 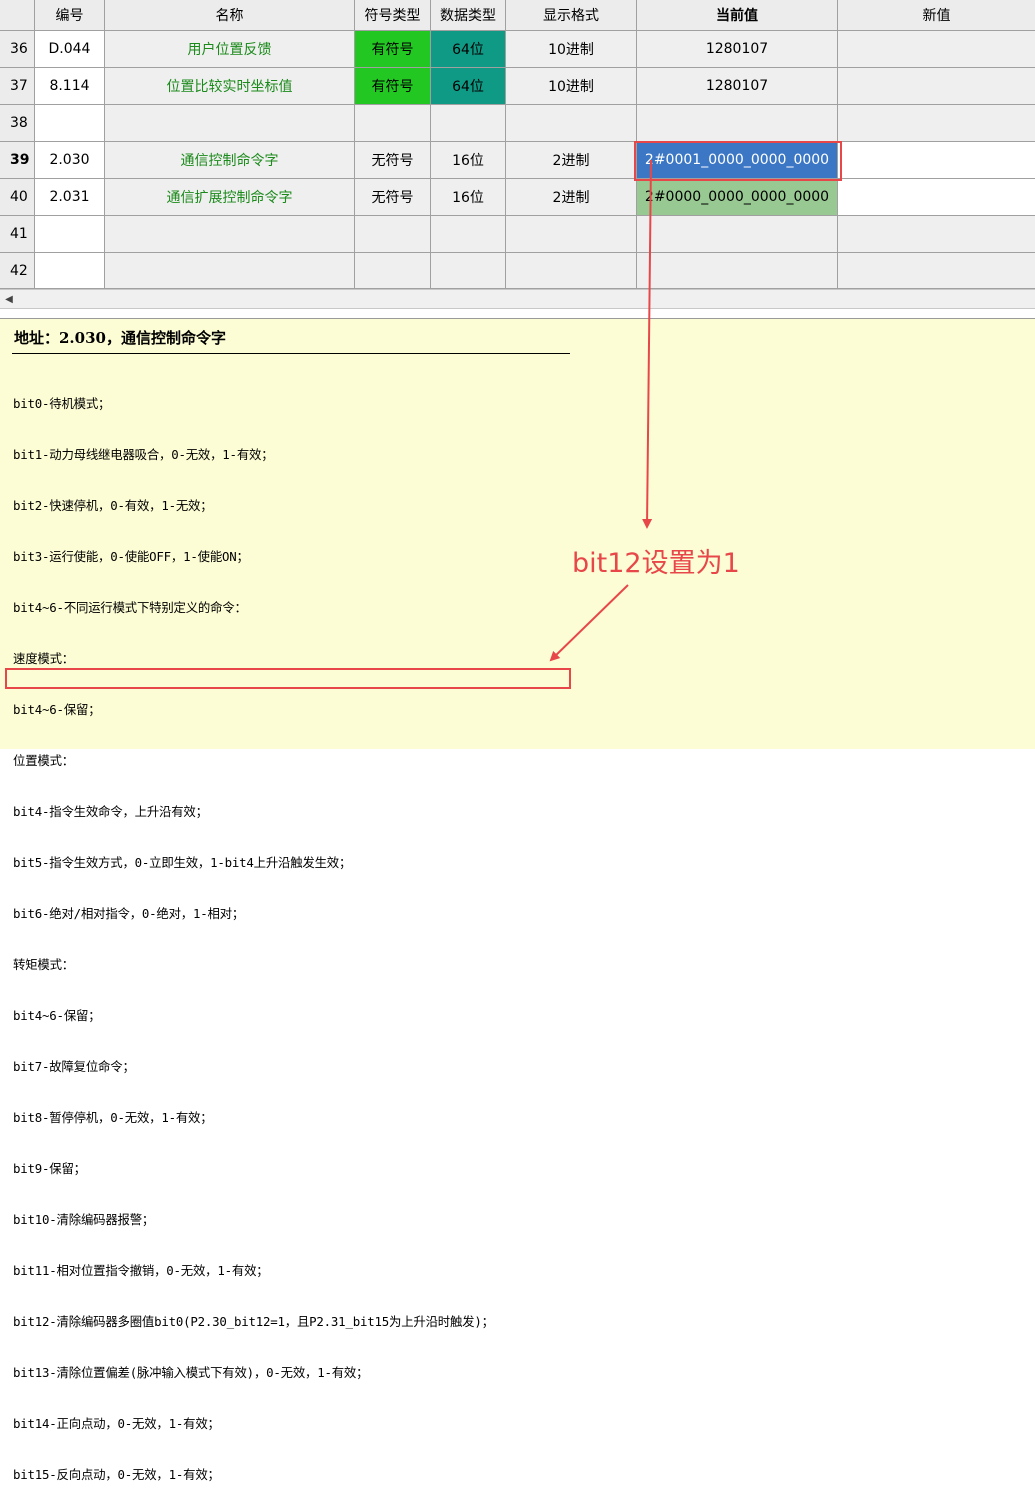 What do you see at coordinates (116, 1423) in the screenshot?
I see `description-line: bit14-正向点动，0-无效，1-有效；` at bounding box center [116, 1423].